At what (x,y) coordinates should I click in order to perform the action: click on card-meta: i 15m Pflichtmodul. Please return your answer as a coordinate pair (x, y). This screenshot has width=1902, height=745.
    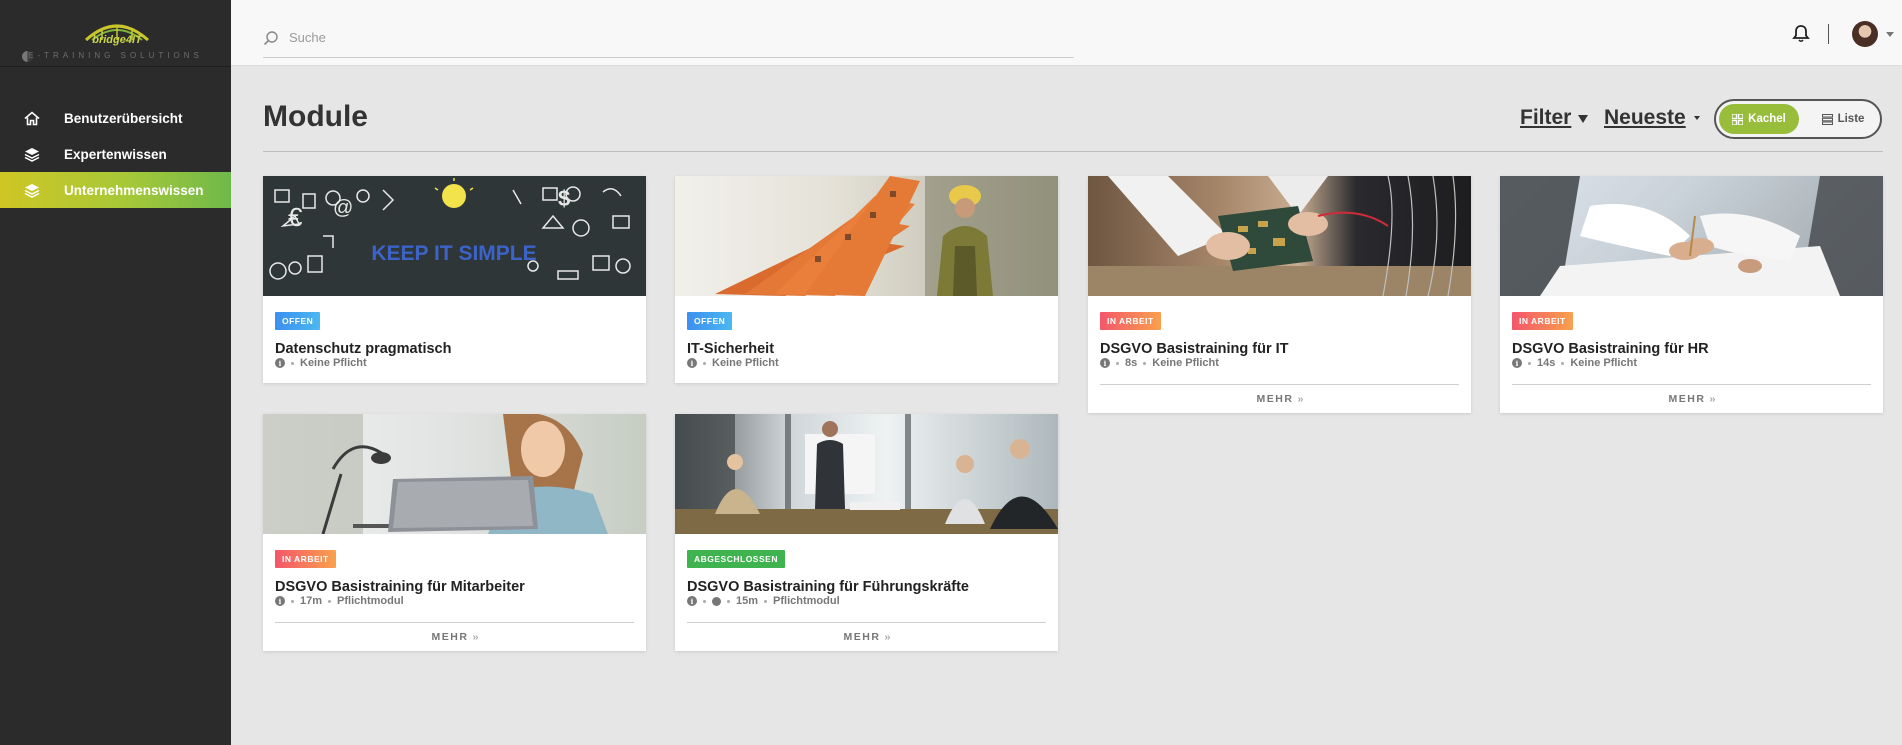
    Looking at the image, I should click on (763, 601).